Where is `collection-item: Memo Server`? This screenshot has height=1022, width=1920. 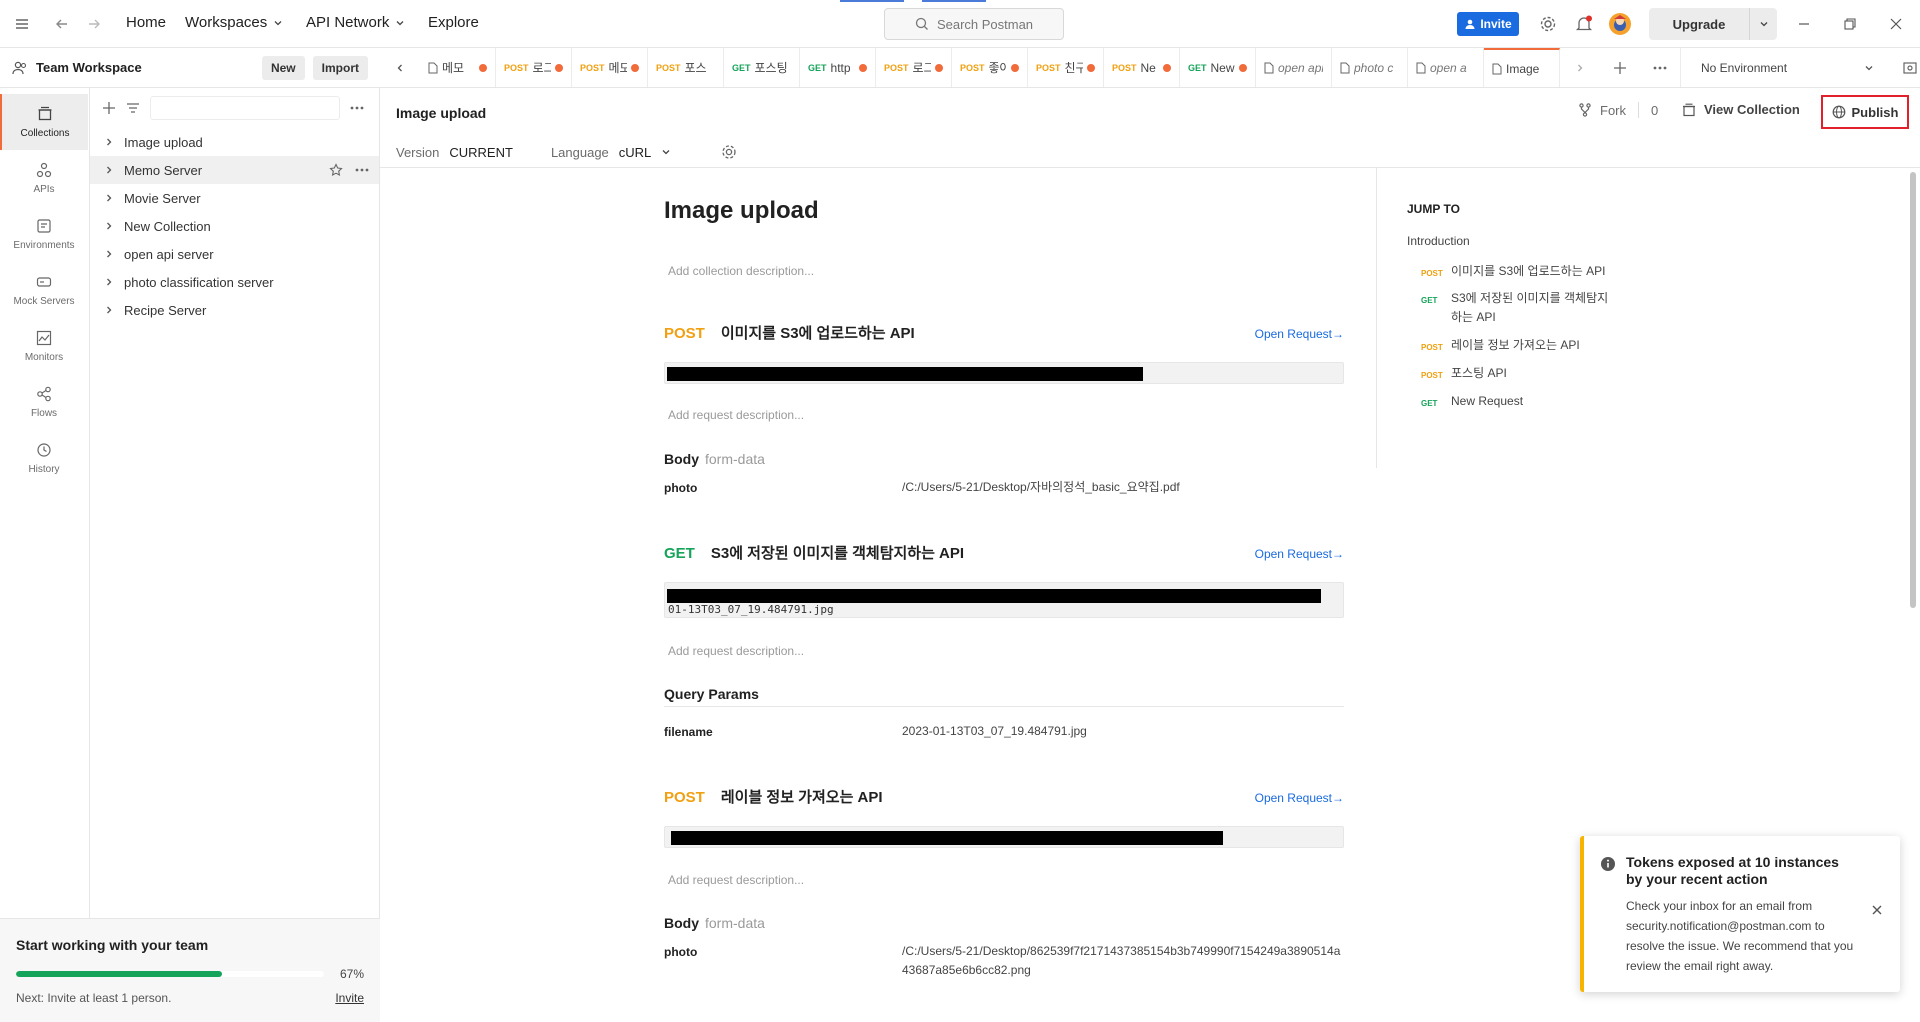
collection-item: Memo Server is located at coordinates (234, 170).